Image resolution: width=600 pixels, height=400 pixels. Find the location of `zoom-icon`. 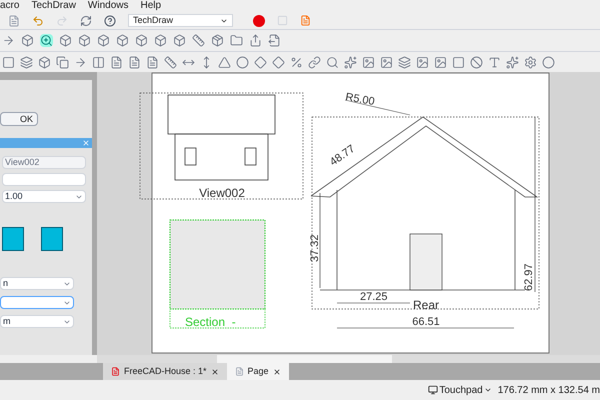

zoom-icon is located at coordinates (46, 40).